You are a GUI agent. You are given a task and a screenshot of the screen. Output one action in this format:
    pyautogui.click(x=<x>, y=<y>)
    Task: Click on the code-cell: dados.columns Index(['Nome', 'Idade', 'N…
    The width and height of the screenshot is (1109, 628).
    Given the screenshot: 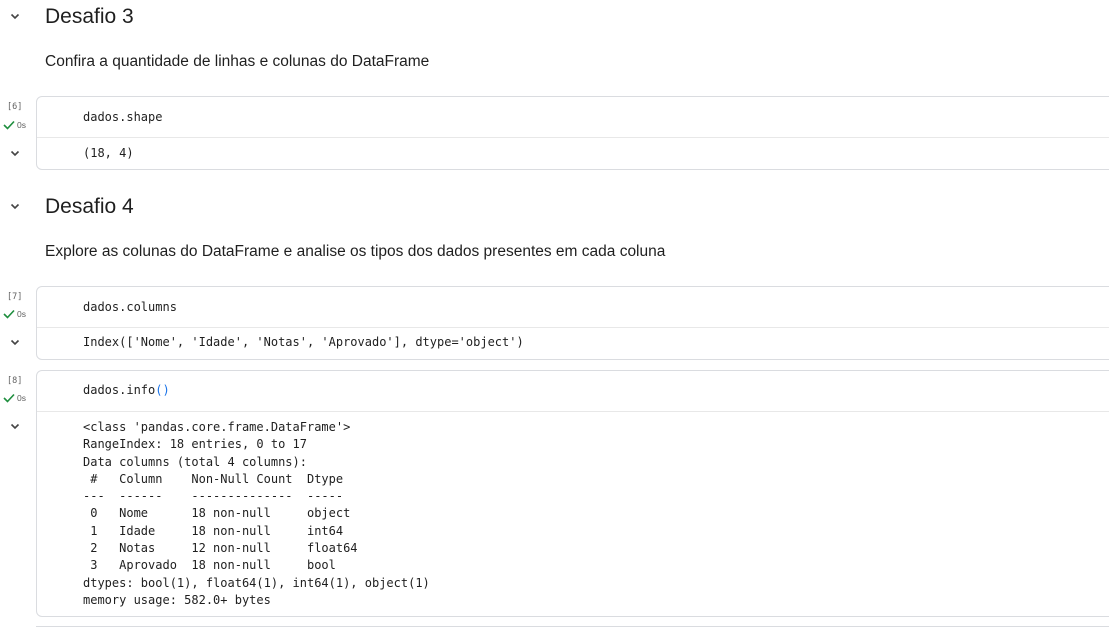 What is the action you would take?
    pyautogui.click(x=572, y=323)
    